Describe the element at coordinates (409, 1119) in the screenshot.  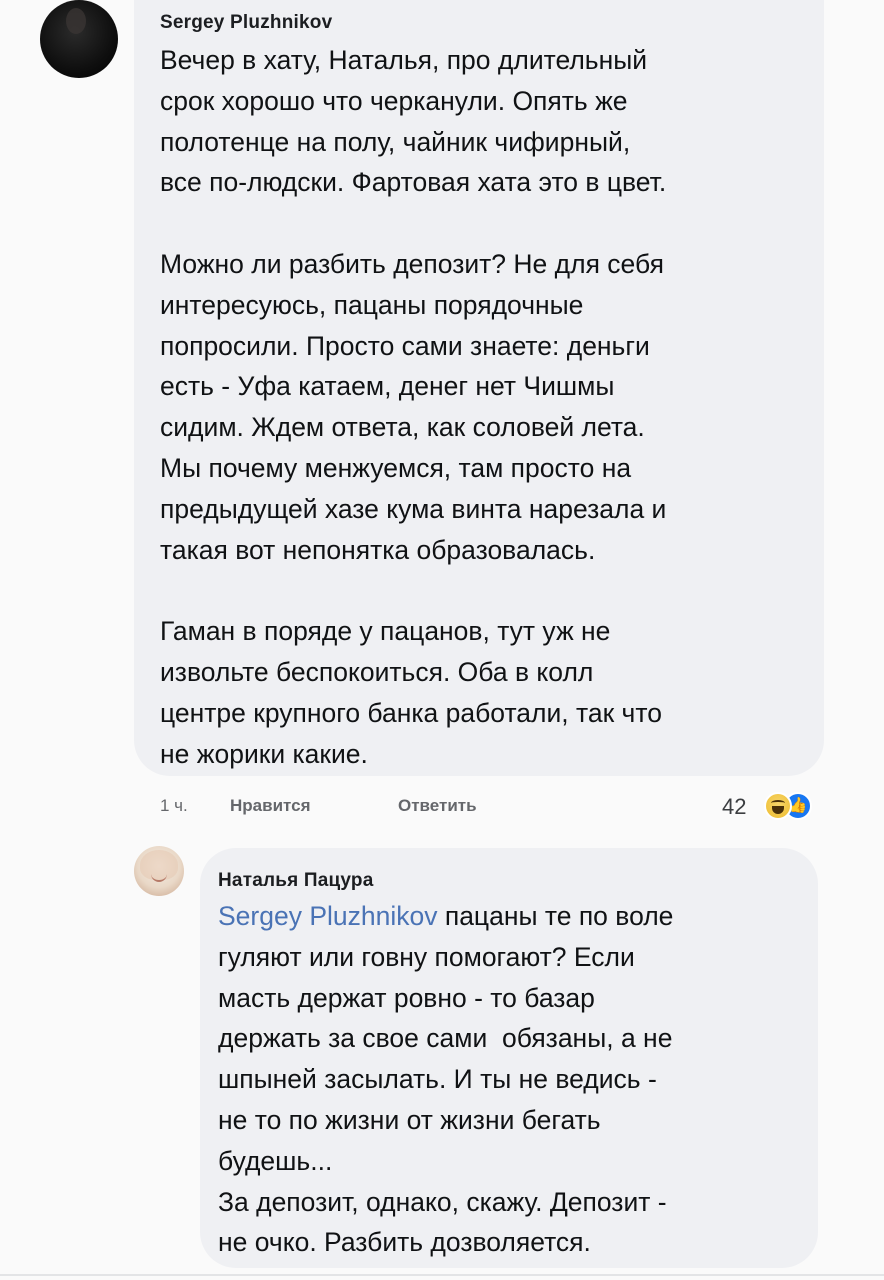
I see `comment-line: не то по жизни от жизни бегать` at that location.